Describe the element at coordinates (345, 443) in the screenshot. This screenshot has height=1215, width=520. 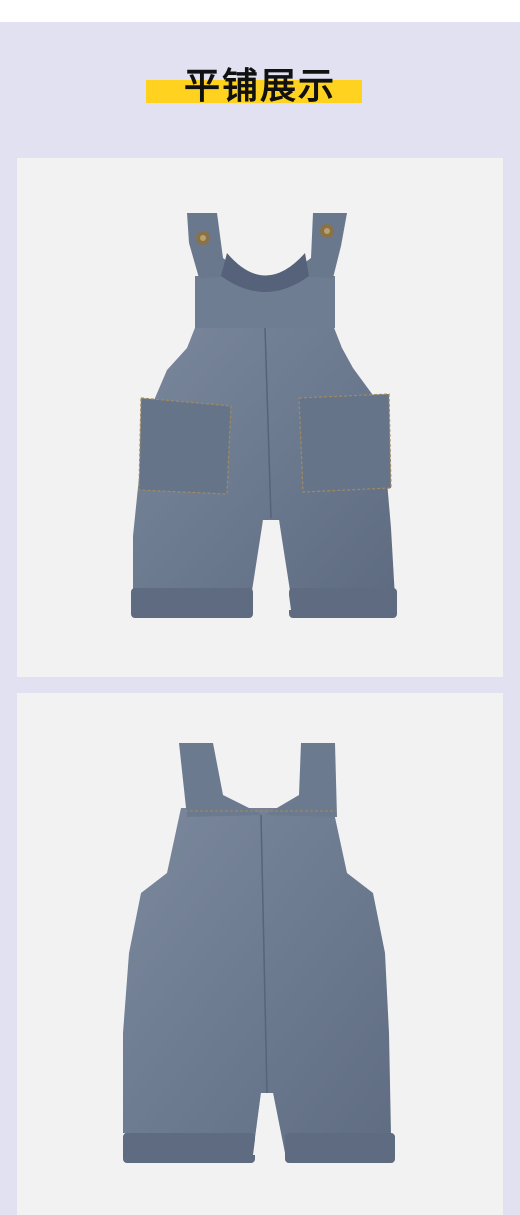
I see `right-pocket` at that location.